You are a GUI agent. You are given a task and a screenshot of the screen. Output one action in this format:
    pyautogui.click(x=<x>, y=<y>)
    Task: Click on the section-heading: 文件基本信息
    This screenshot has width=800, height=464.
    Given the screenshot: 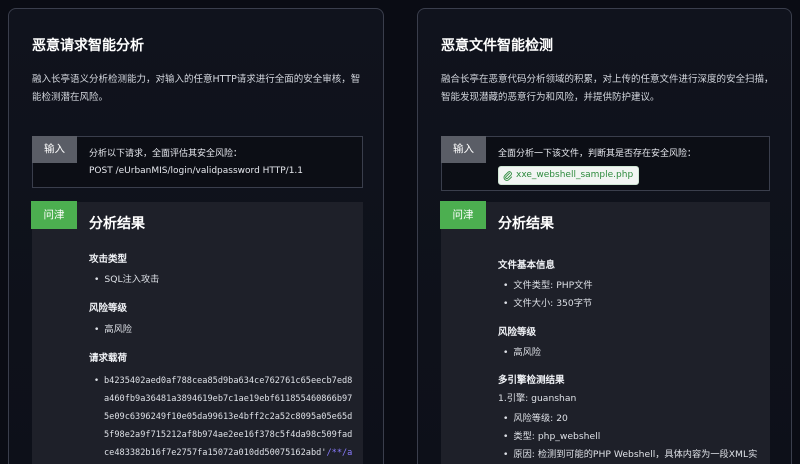 What is the action you would take?
    pyautogui.click(x=527, y=265)
    